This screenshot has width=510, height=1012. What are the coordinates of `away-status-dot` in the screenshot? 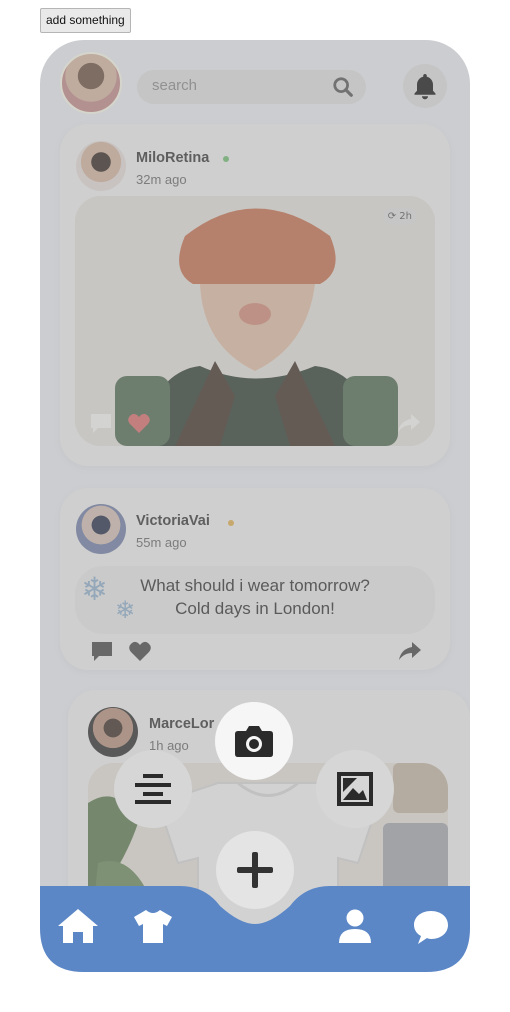 It's located at (231, 523).